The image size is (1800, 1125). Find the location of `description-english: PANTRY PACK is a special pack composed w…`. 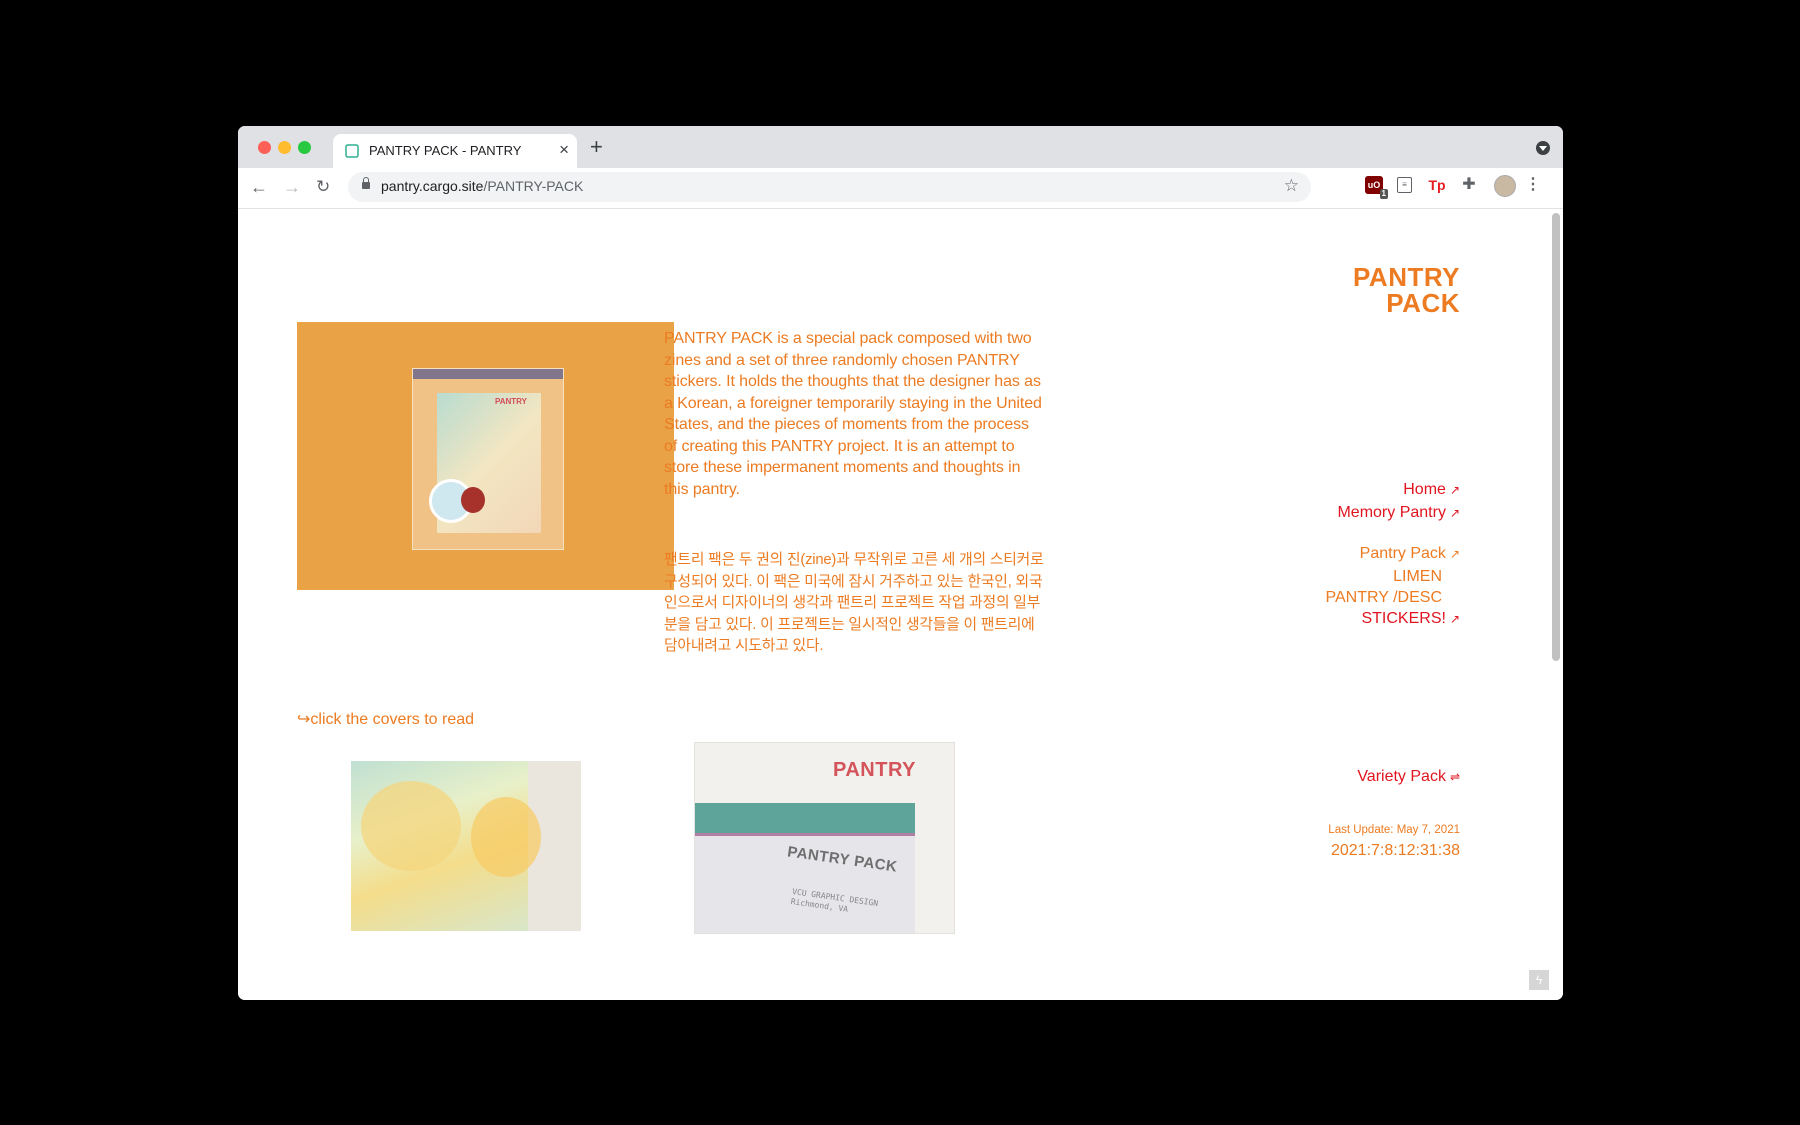

description-english: PANTRY PACK is a special pack composed w… is located at coordinates (853, 414).